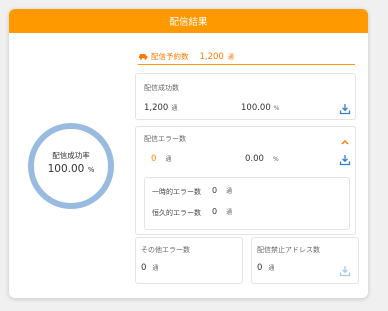 This screenshot has height=311, width=388. Describe the element at coordinates (265, 268) in the screenshot. I see `blocked-address-count: 0通` at that location.